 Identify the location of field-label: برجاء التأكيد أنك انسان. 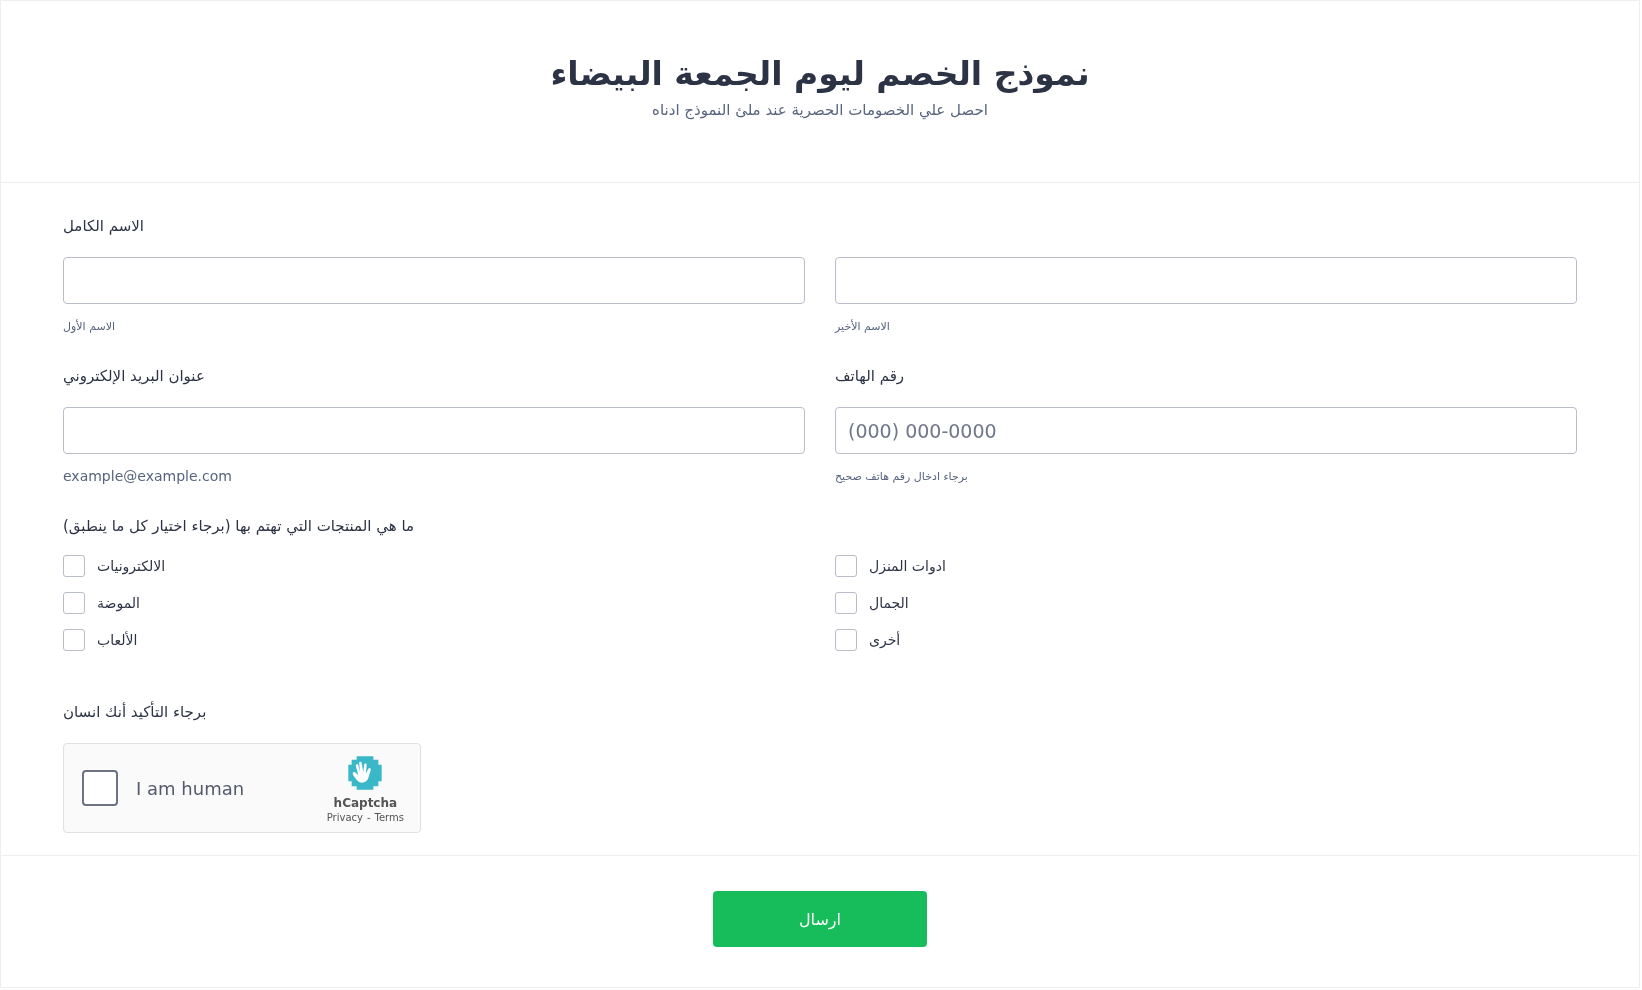
(135, 712).